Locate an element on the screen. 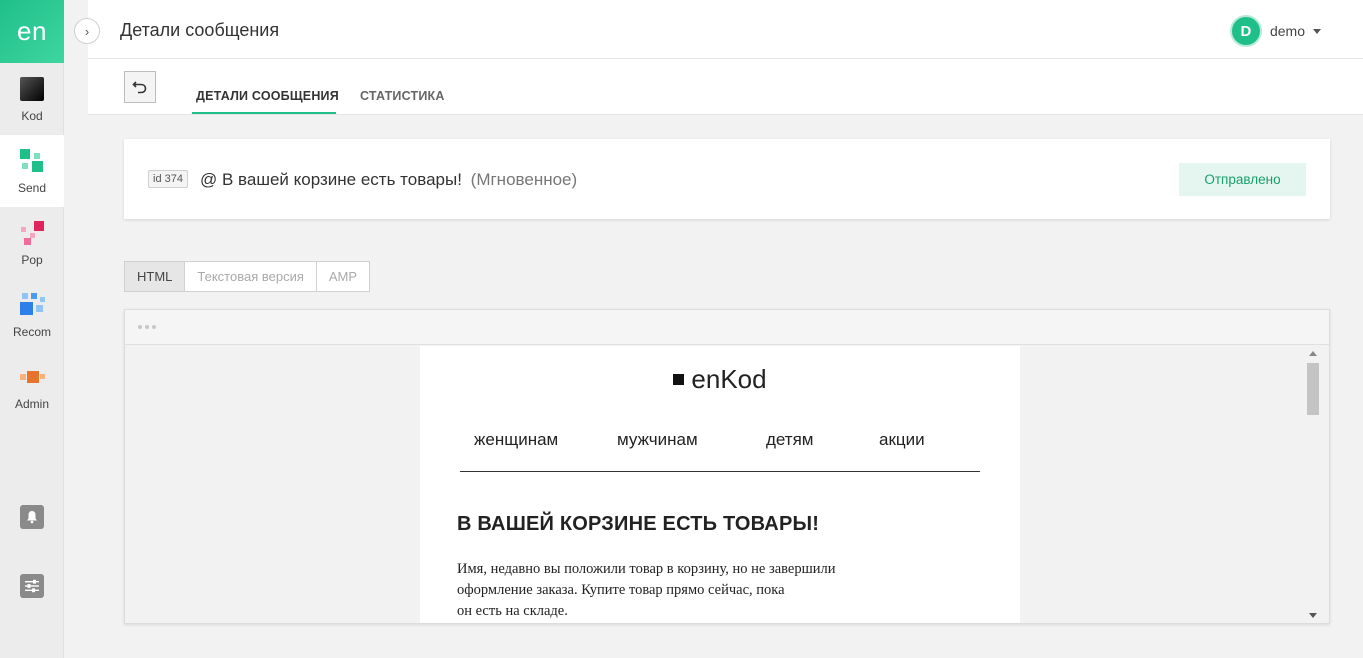 The width and height of the screenshot is (1363, 658). caret-down-icon is located at coordinates (1317, 31).